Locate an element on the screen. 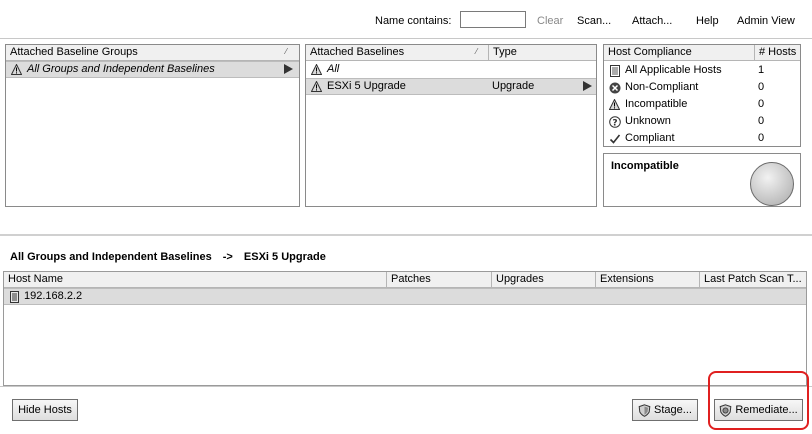 The height and width of the screenshot is (434, 812). compliance-item-unknown: ? Unknown 0 is located at coordinates (702, 121).